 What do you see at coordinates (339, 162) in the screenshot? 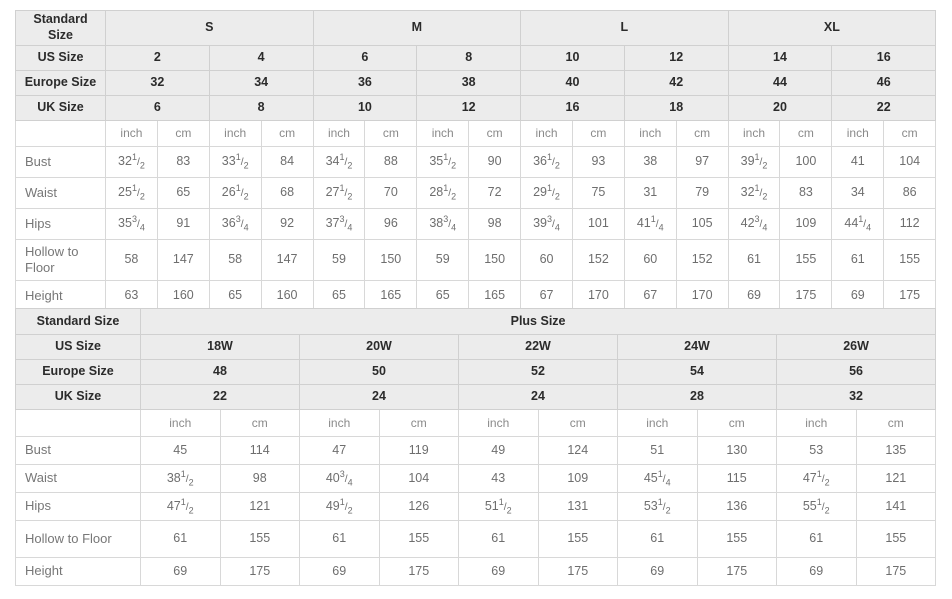
I see `measurement-value-inch: 341/2` at bounding box center [339, 162].